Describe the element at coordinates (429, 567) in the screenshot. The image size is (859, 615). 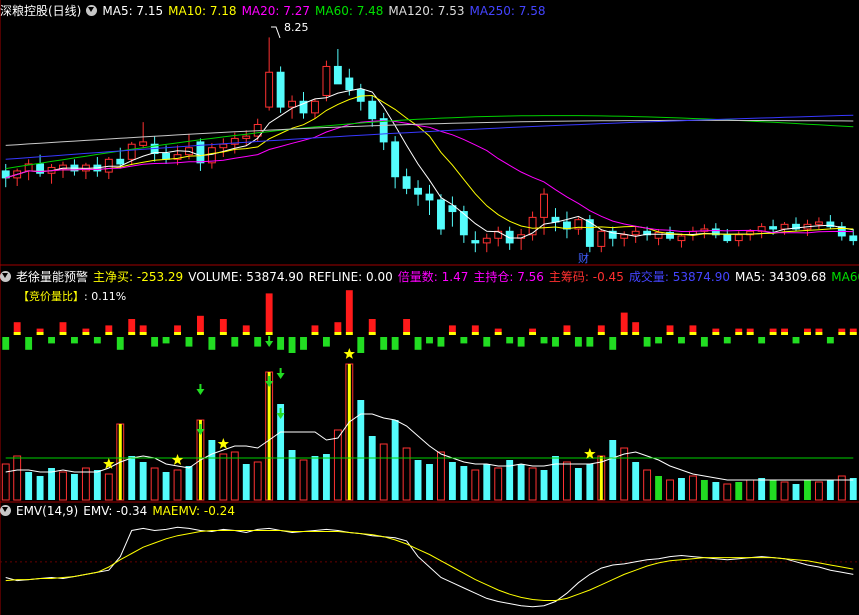
I see `emv-panel` at that location.